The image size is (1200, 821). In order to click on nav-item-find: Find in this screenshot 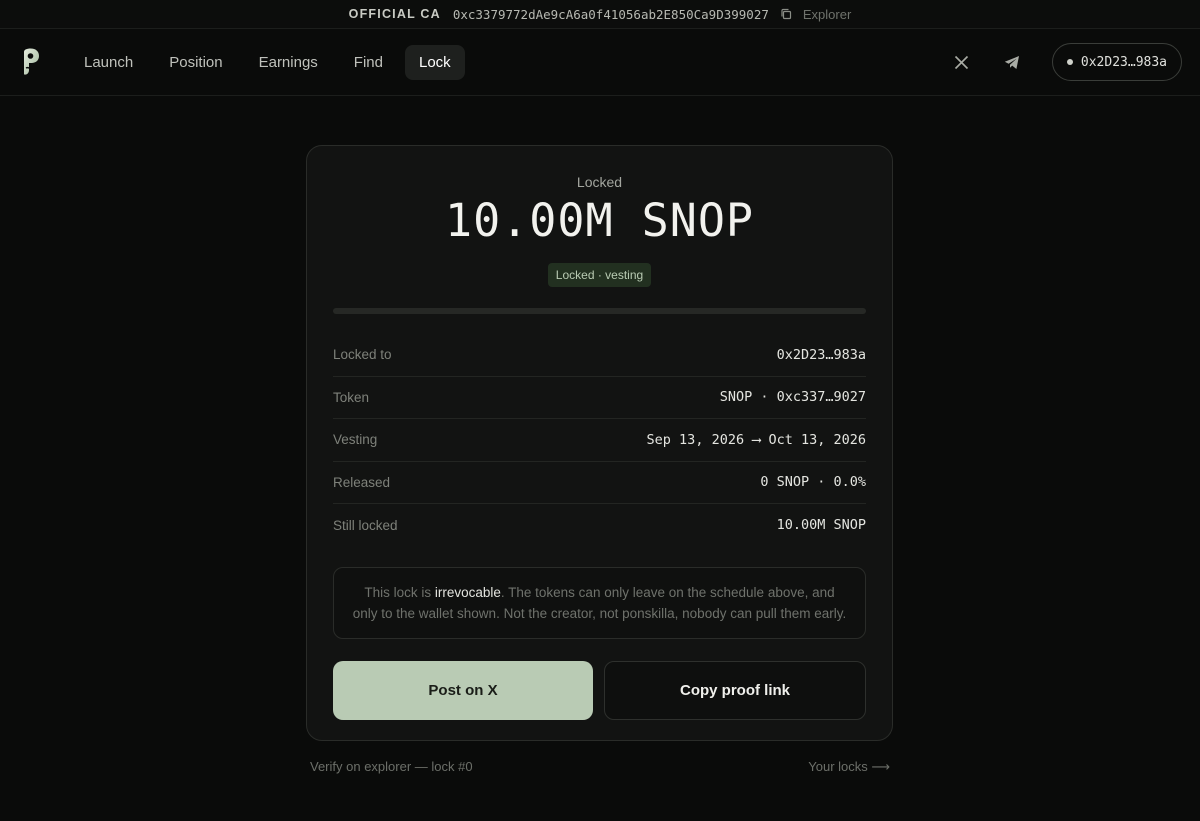, I will do `click(368, 62)`.